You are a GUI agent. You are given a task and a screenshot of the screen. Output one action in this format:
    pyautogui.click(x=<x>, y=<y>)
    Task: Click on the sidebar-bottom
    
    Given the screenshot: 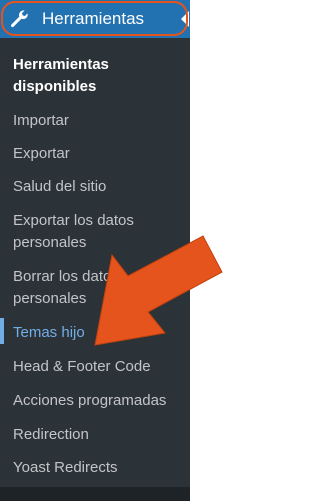 What is the action you would take?
    pyautogui.click(x=95, y=494)
    